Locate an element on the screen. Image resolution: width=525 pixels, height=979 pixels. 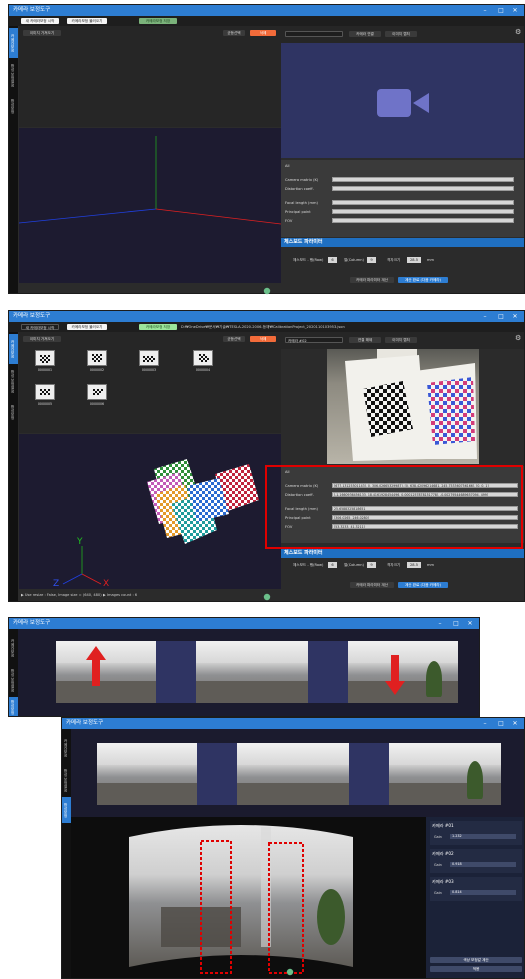
gain-input: 1.232 is located at coordinates (483, 836).